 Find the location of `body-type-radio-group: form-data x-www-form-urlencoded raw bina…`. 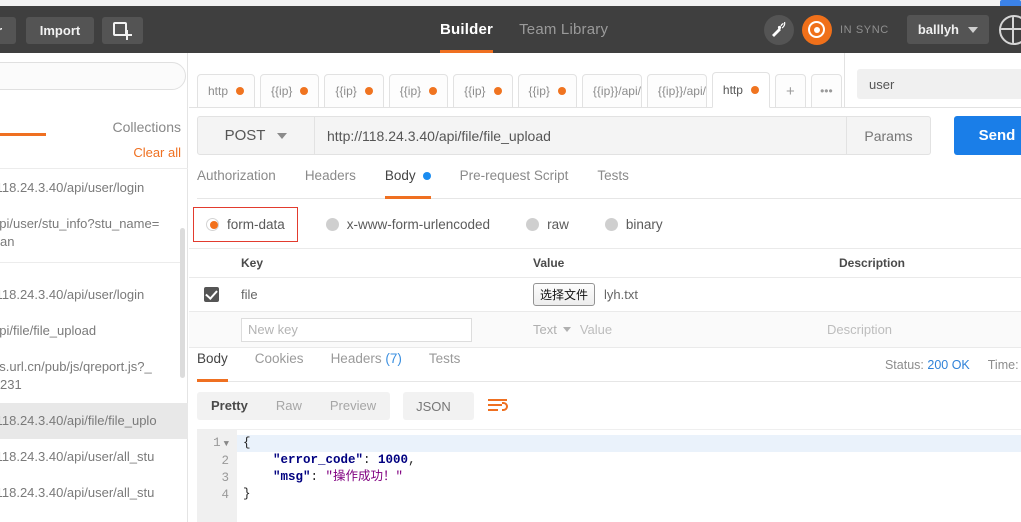

body-type-radio-group: form-data x-www-form-urlencoded raw bina… is located at coordinates (432, 224).